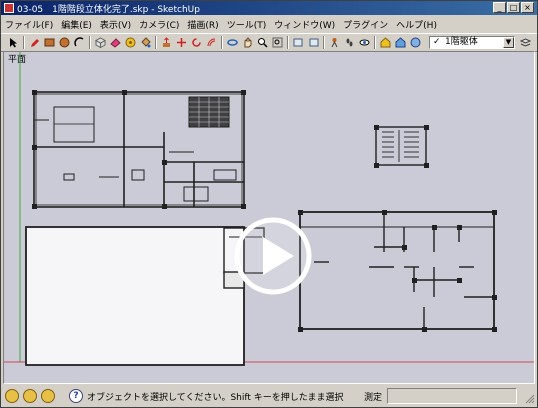 This screenshot has height=408, width=538. What do you see at coordinates (30, 396) in the screenshot?
I see `credits-icon` at bounding box center [30, 396].